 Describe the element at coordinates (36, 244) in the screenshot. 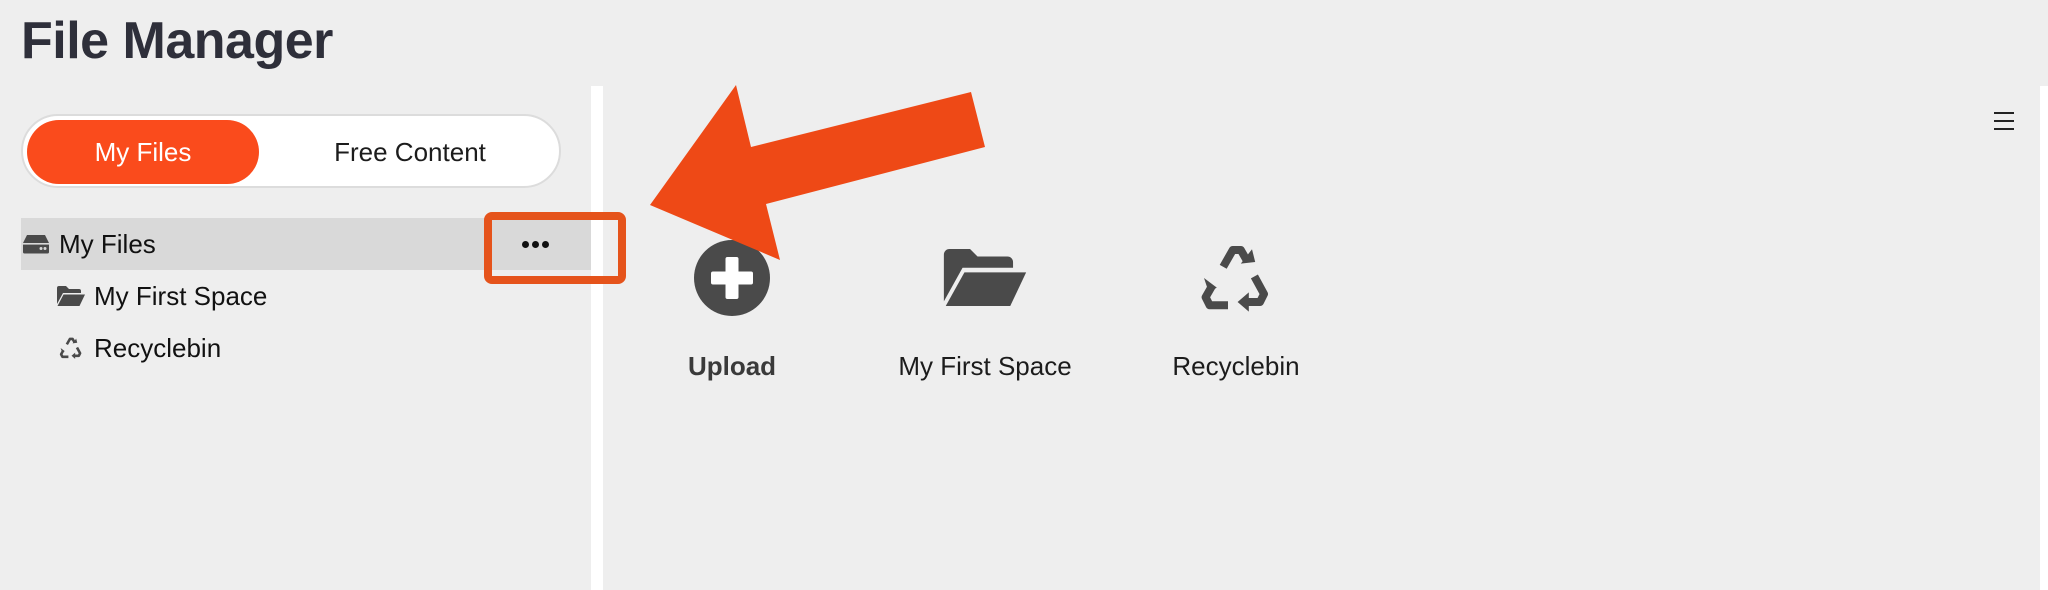

I see `drive-icon` at that location.